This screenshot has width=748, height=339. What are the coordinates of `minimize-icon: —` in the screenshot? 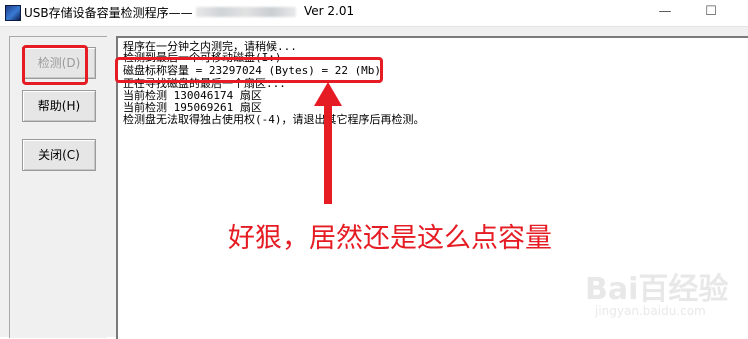 It's located at (665, 11).